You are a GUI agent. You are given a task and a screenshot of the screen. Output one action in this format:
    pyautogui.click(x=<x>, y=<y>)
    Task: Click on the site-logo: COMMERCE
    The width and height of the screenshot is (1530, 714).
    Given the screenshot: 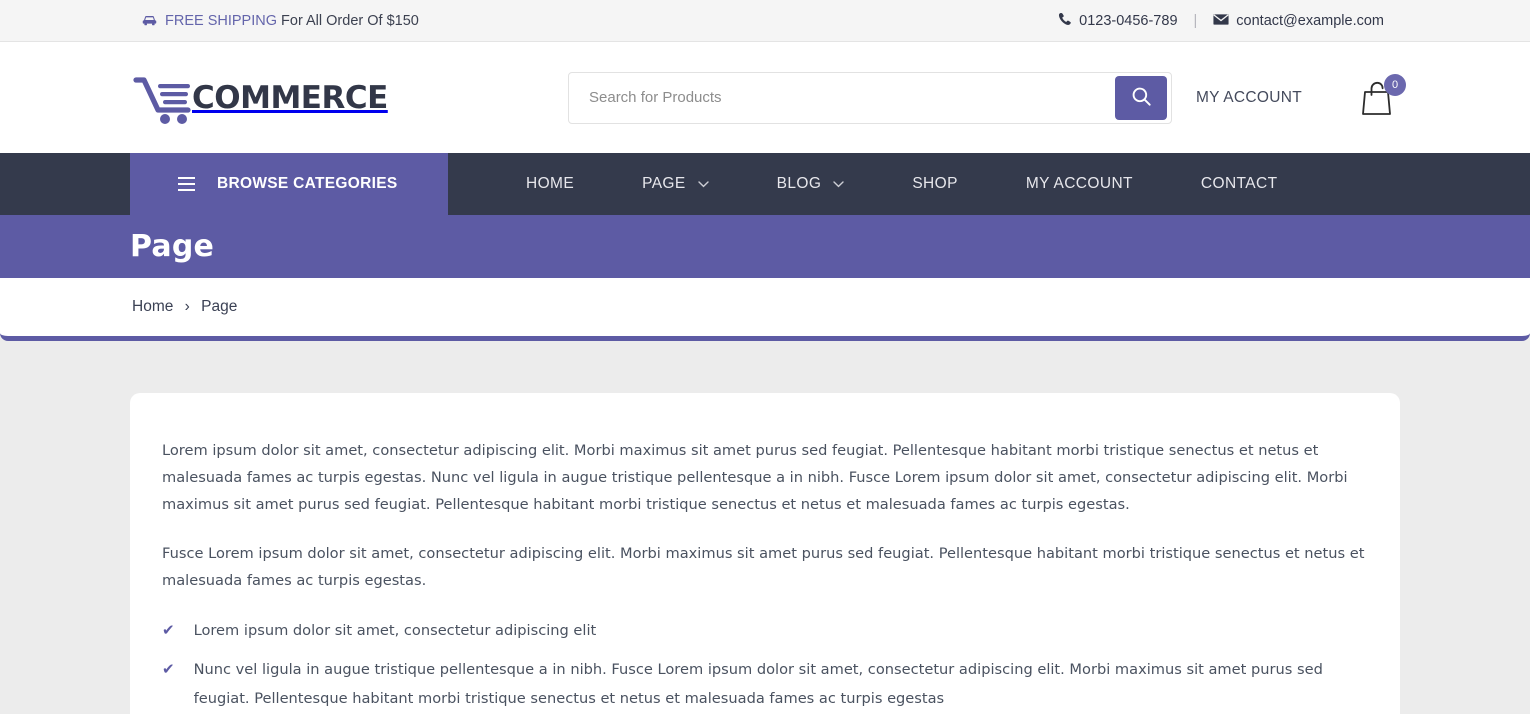 What is the action you would take?
    pyautogui.click(x=260, y=98)
    